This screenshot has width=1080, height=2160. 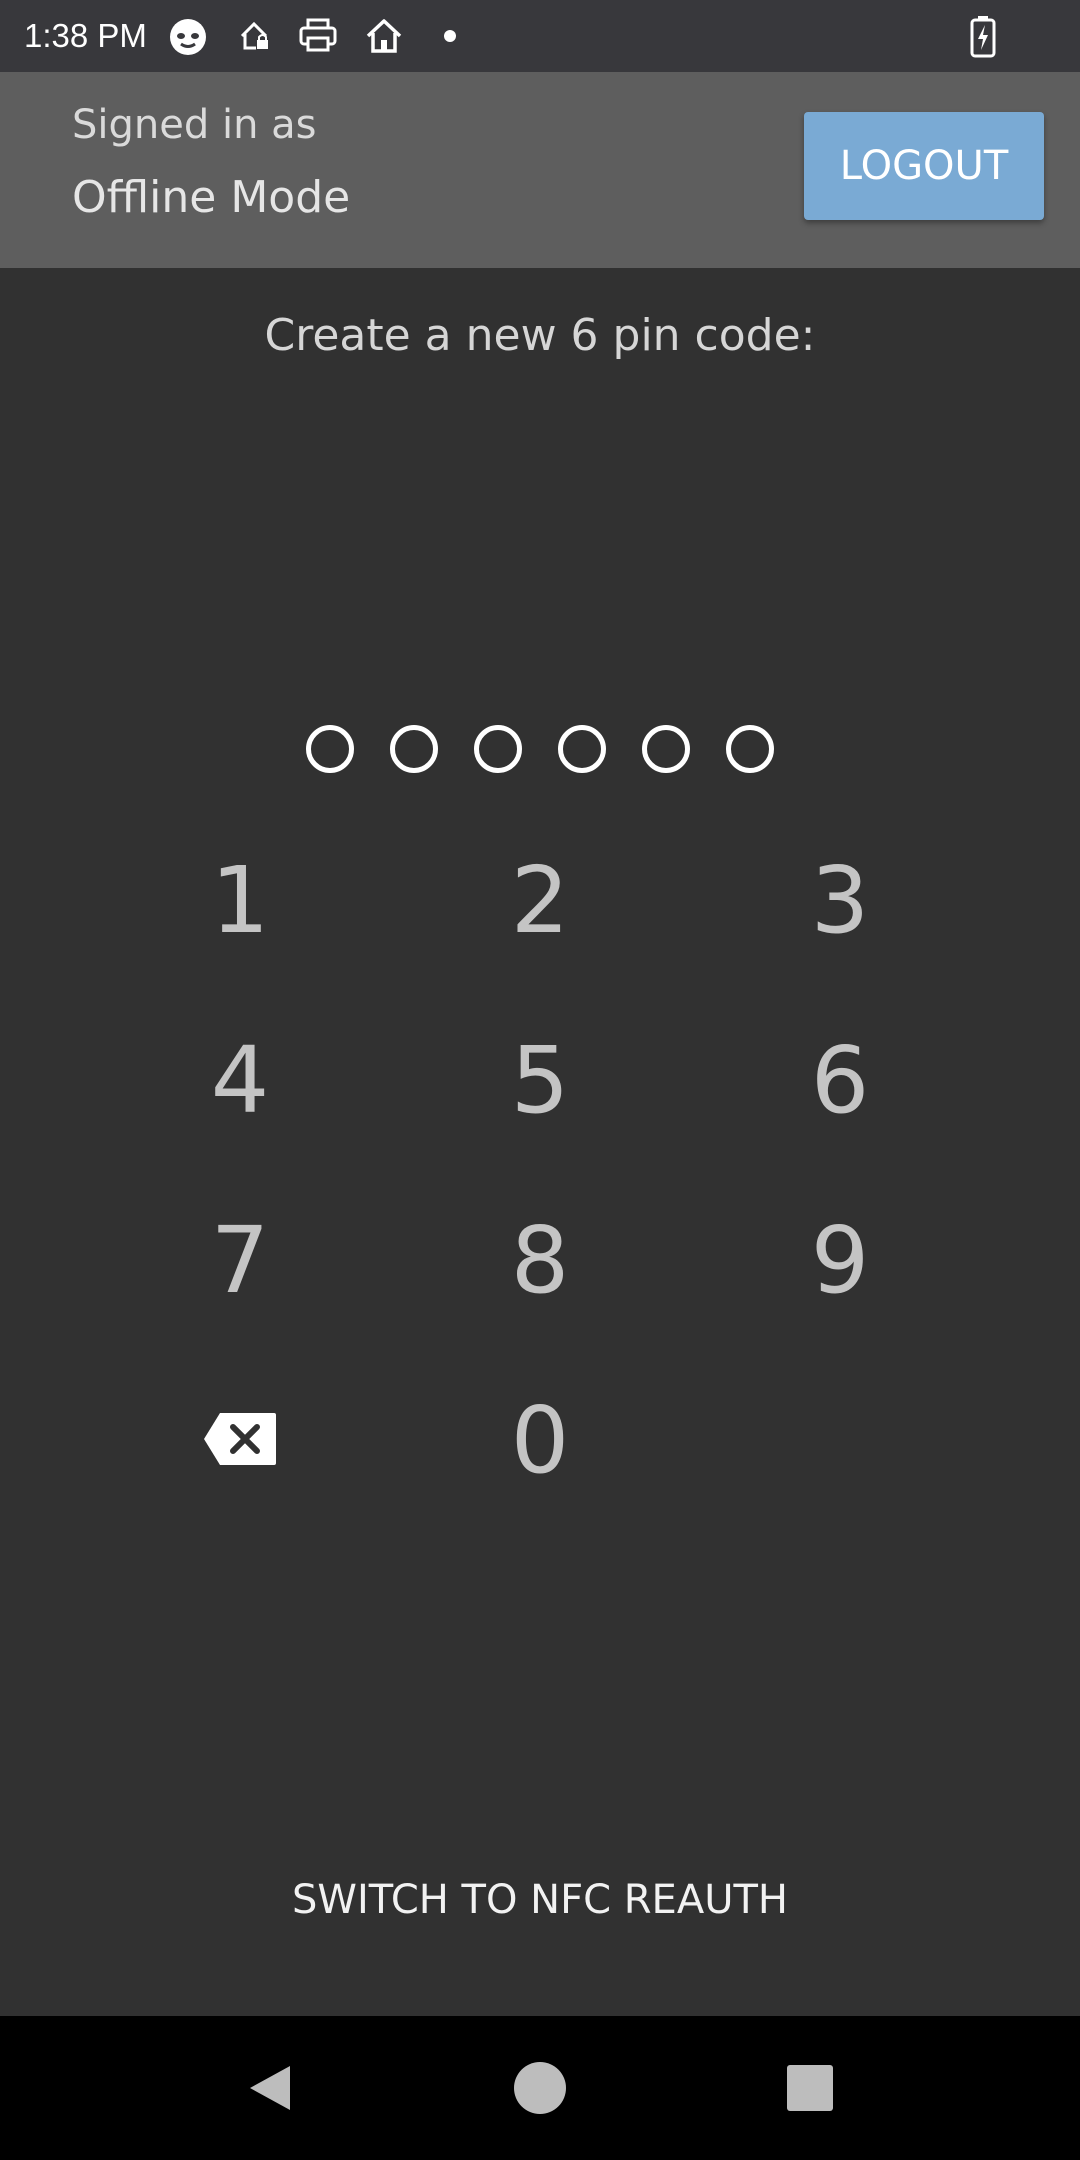 I want to click on key-0: 0, so click(x=540, y=1440).